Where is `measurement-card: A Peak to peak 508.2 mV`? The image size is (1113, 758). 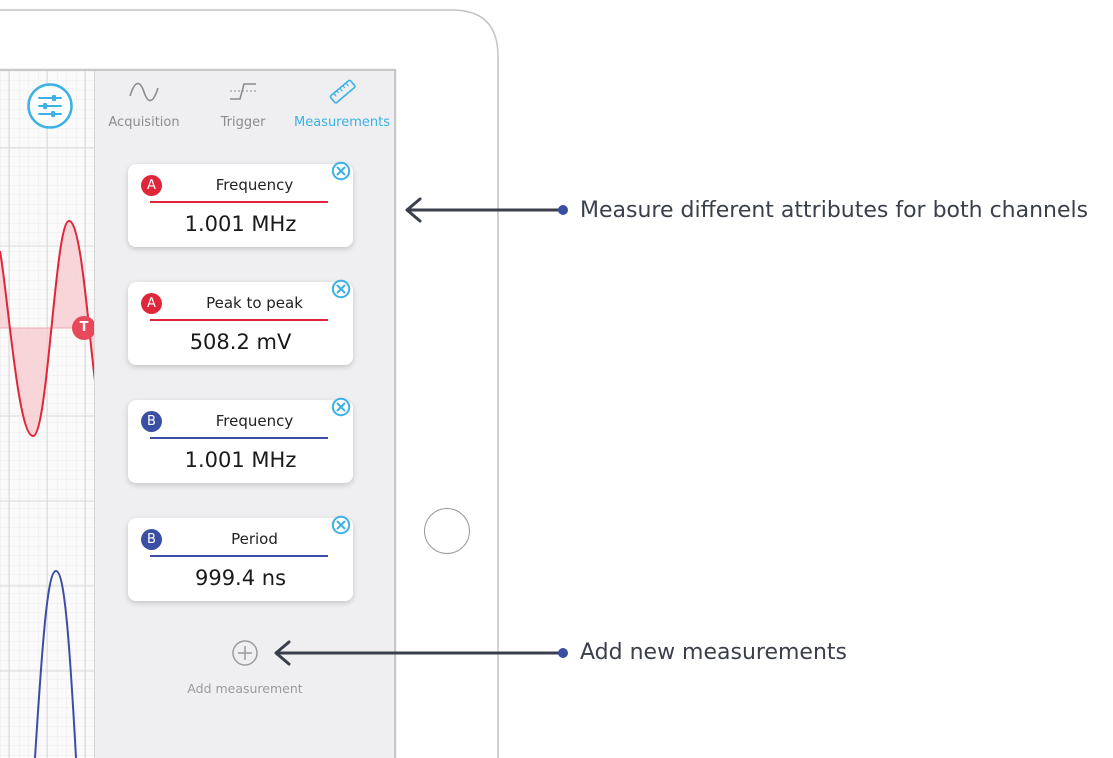 measurement-card: A Peak to peak 508.2 mV is located at coordinates (240, 322).